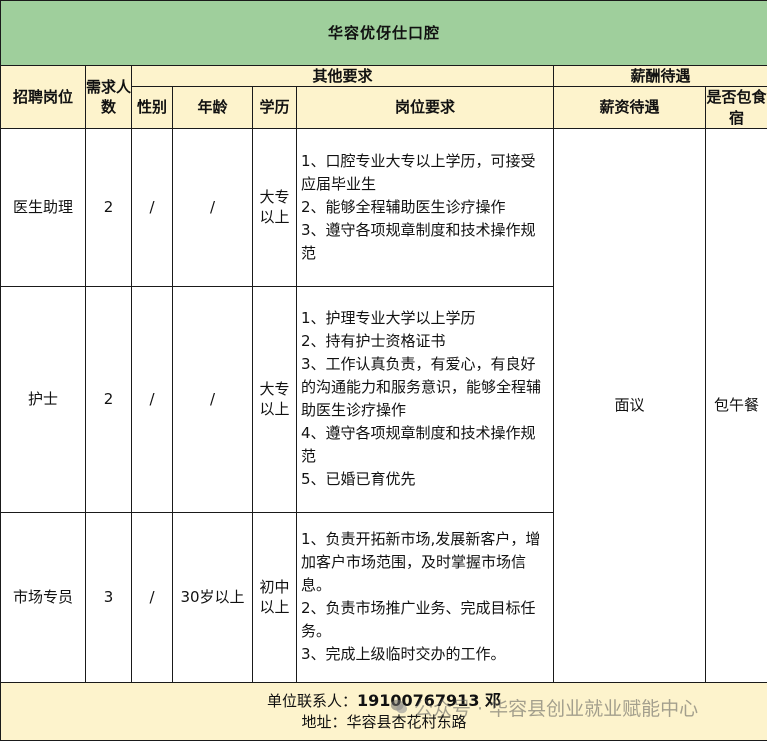  Describe the element at coordinates (275, 597) in the screenshot. I see `education-cell: 初中以上` at that location.